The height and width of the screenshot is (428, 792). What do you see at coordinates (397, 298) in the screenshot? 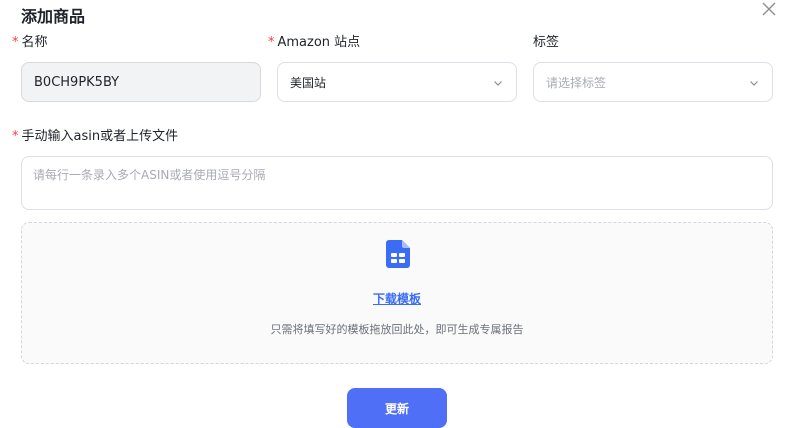
I see `download-template-link: 下载模板` at bounding box center [397, 298].